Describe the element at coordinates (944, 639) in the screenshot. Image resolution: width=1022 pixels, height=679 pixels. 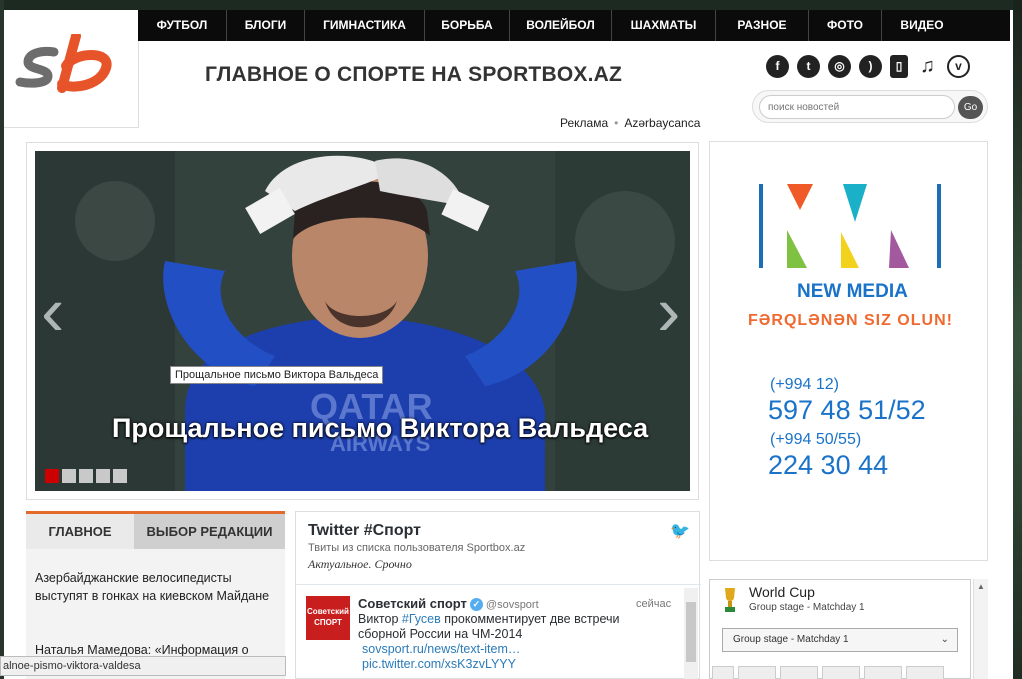
I see `chevron-down-icon: ⌄` at that location.